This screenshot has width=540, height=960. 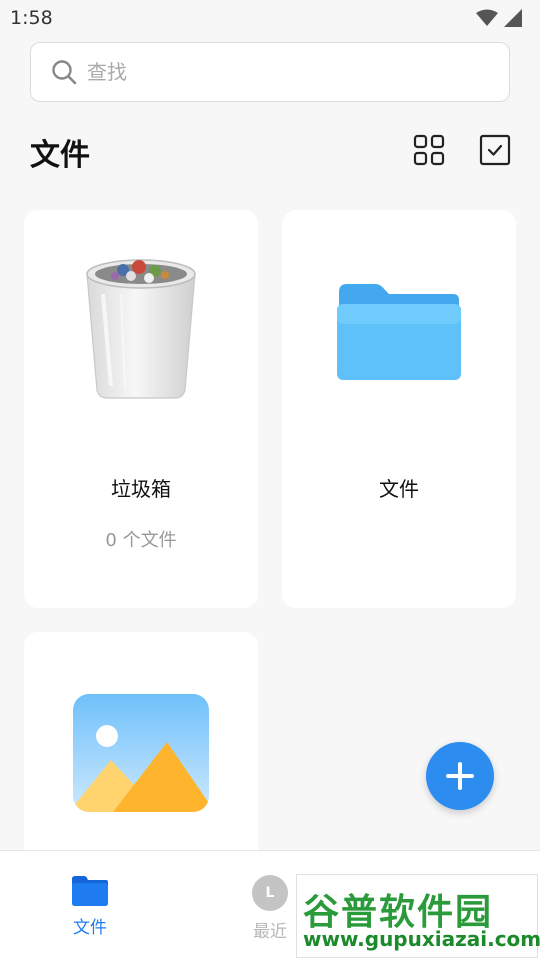 I want to click on checkbox-icon, so click(x=495, y=150).